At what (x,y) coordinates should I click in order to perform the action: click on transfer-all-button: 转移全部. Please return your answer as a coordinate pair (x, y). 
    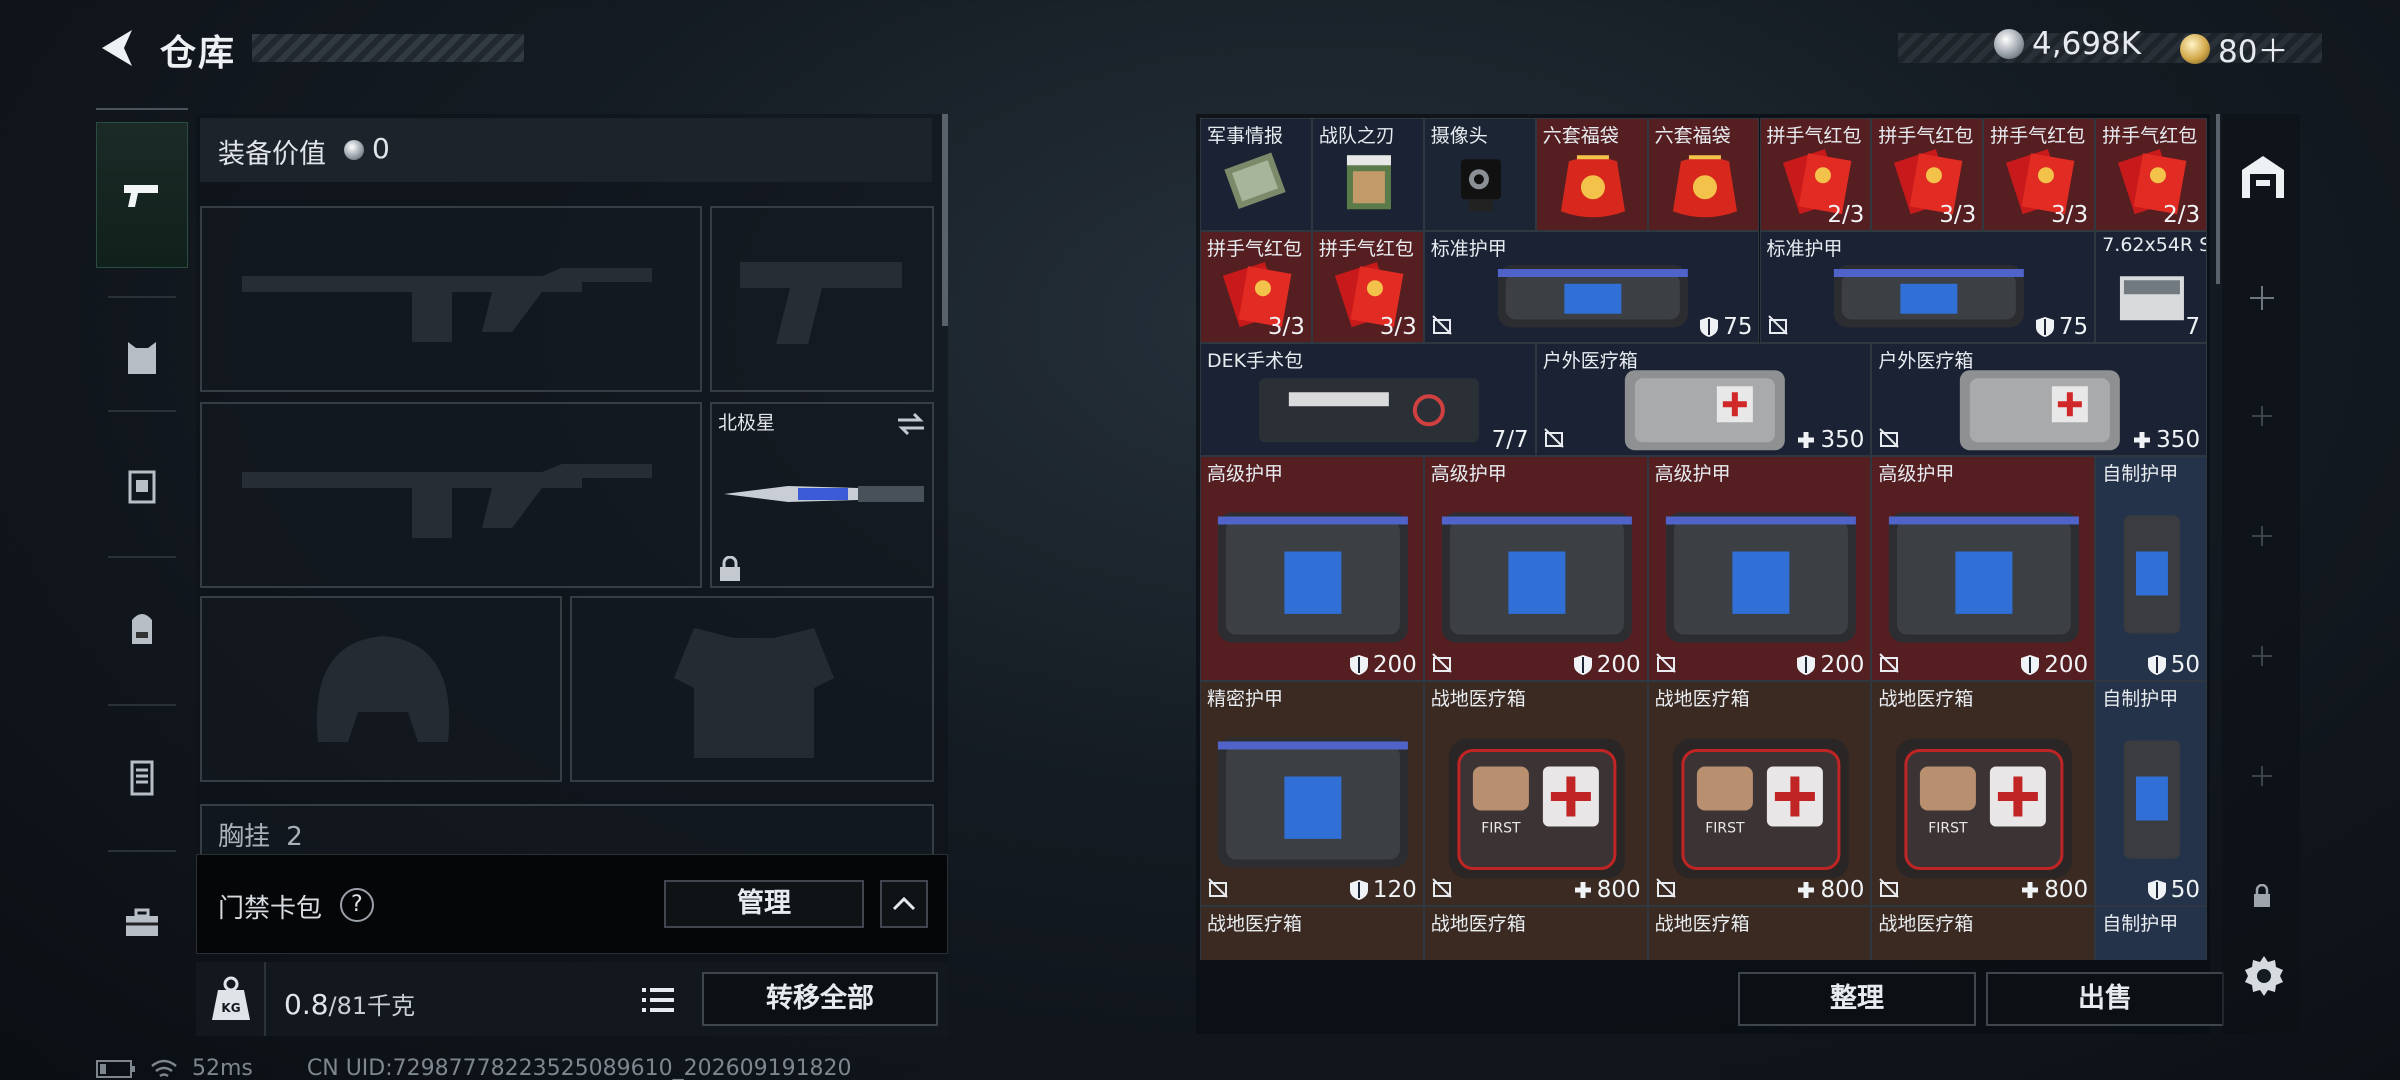
    Looking at the image, I should click on (820, 999).